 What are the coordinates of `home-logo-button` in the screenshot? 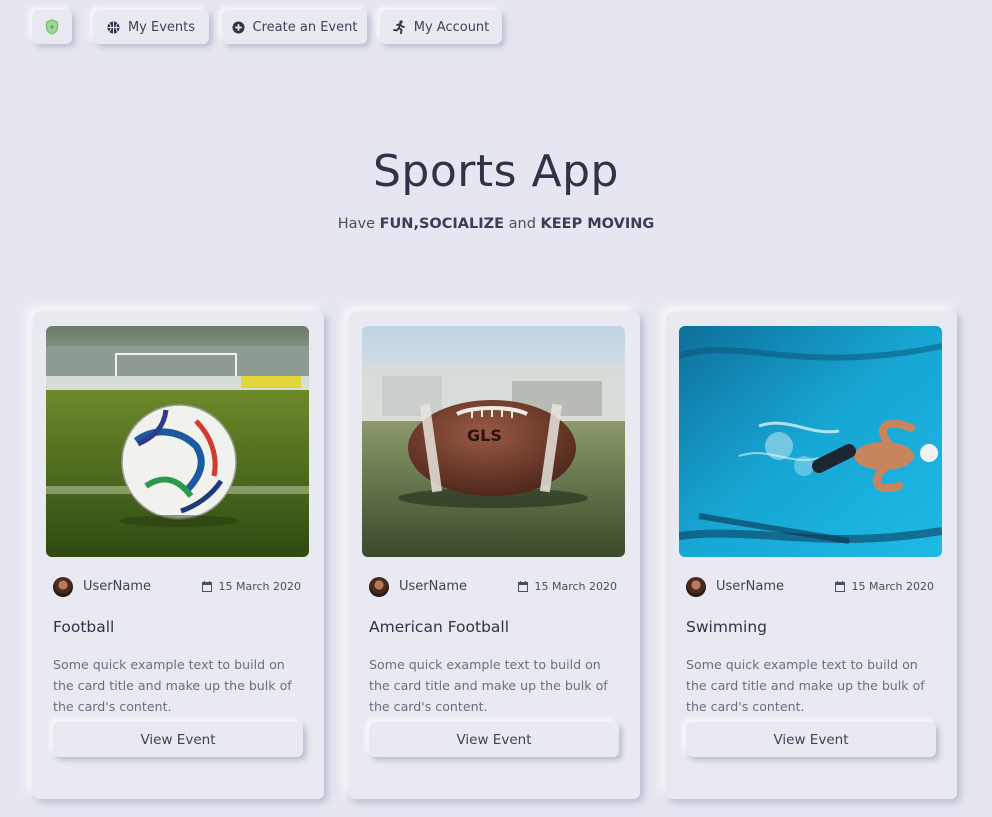 It's located at (52, 27).